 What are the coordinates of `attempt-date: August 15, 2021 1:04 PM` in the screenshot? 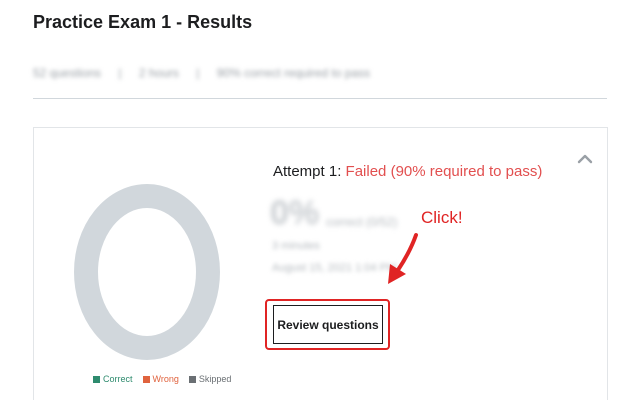 It's located at (334, 268).